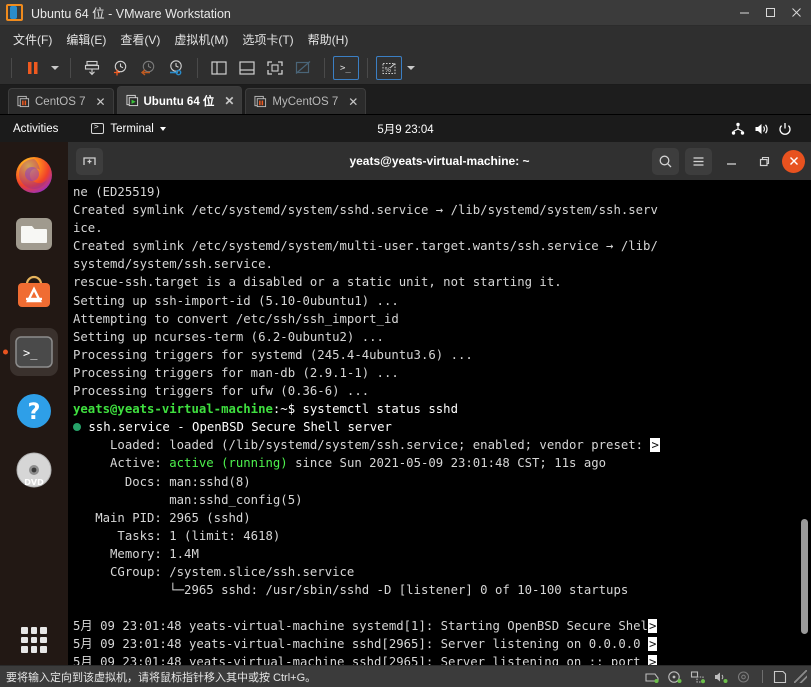  What do you see at coordinates (61, 101) in the screenshot?
I see `tab-centos-7: CentOS 7 ✕` at bounding box center [61, 101].